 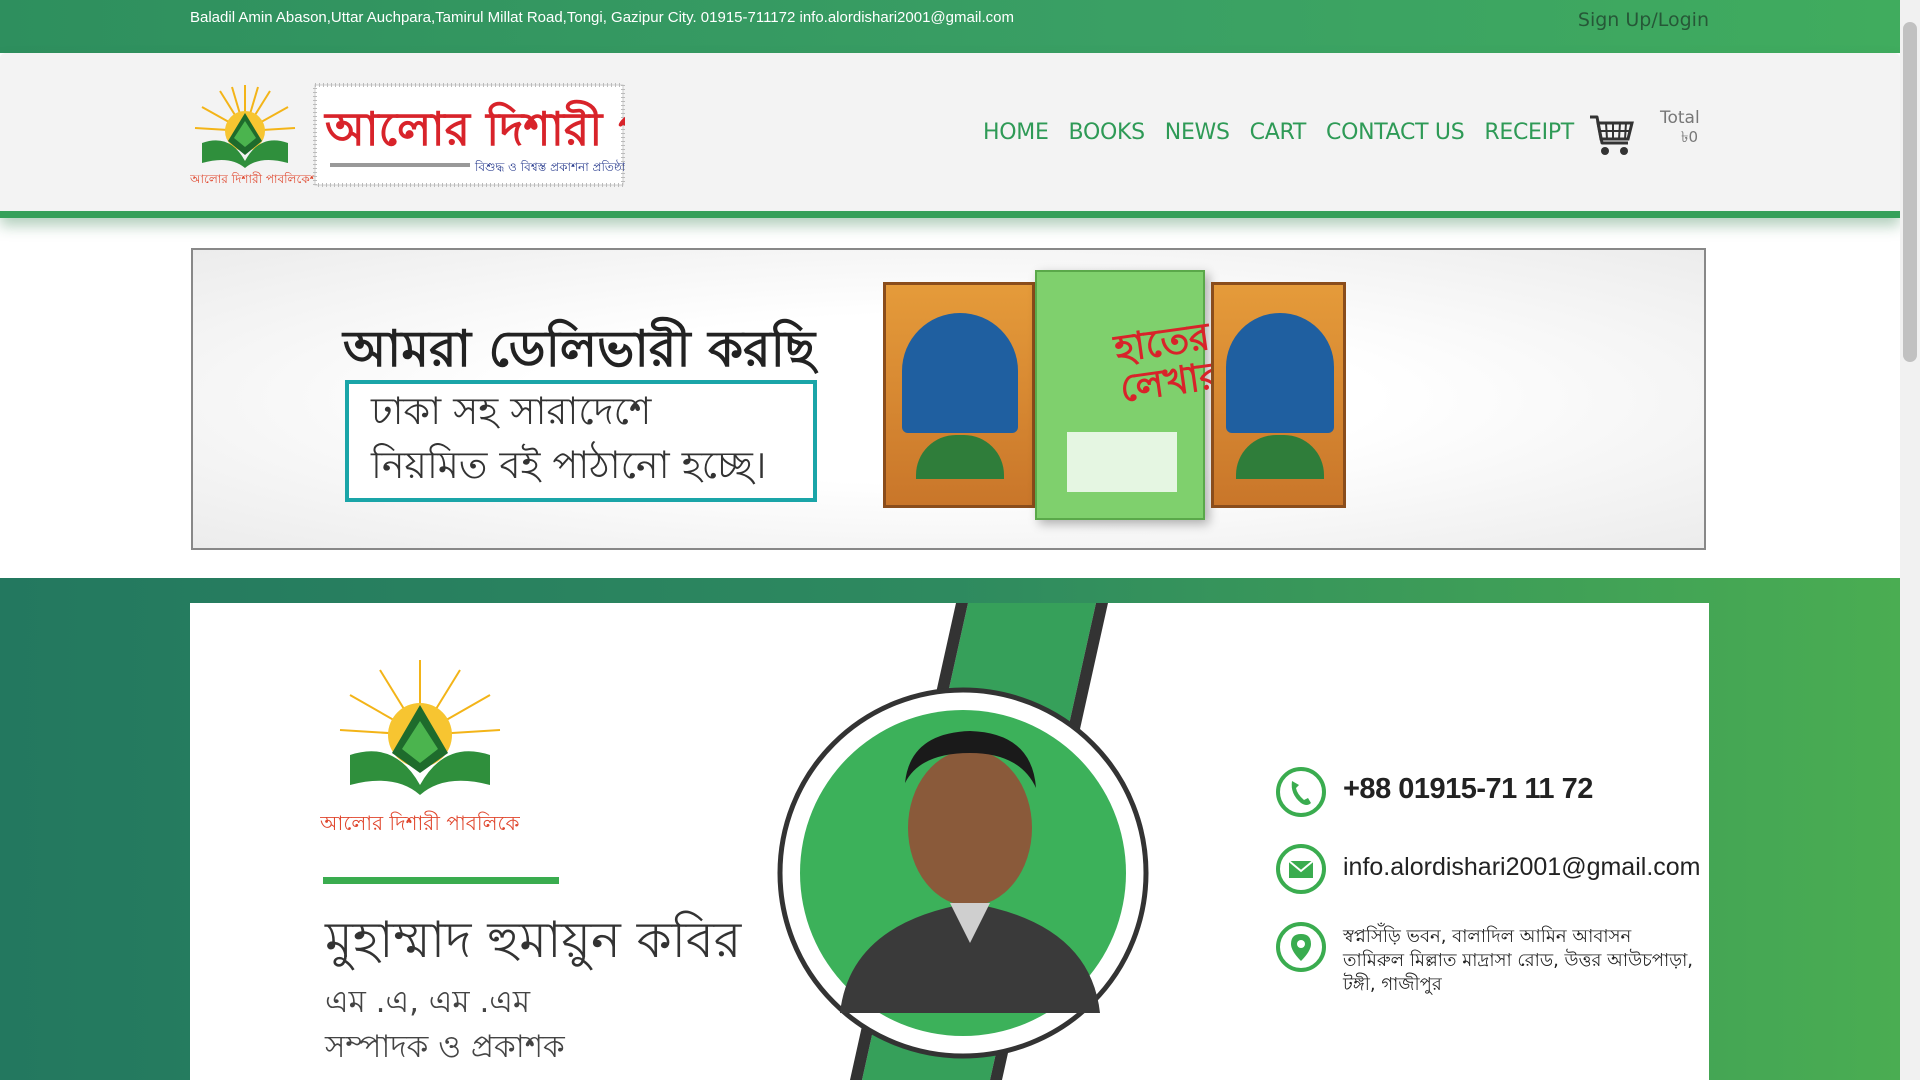 What do you see at coordinates (1468, 789) in the screenshot?
I see `card-phone: +88 01915-71 11 72` at bounding box center [1468, 789].